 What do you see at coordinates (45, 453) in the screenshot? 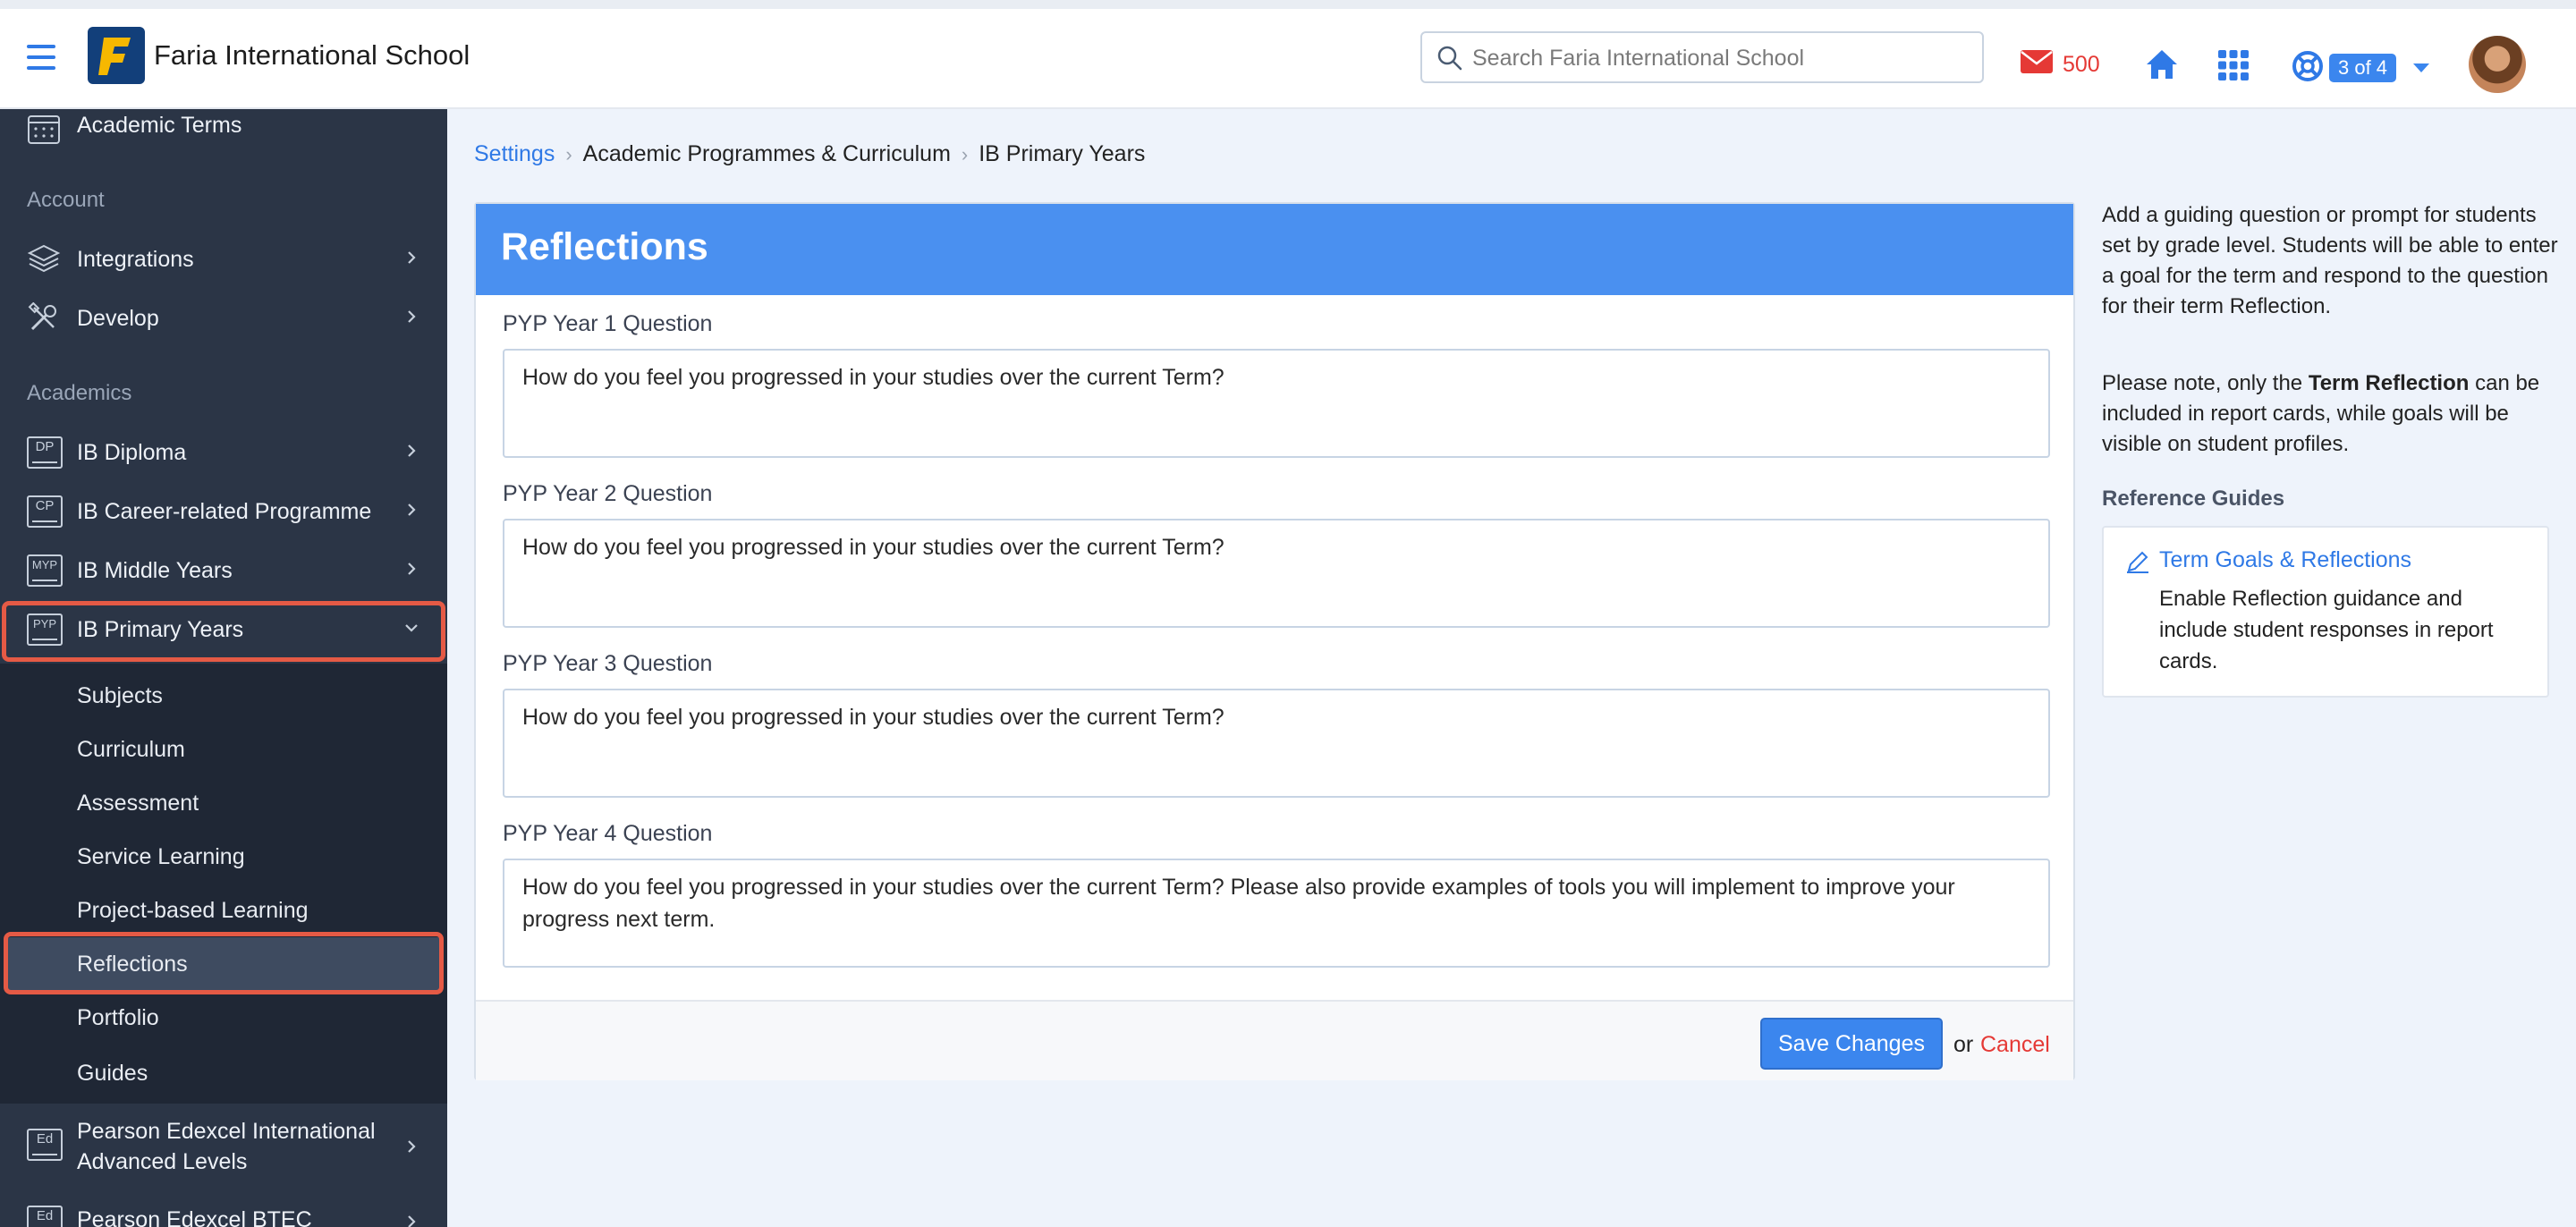
I see `dp-badge-icon: DP` at bounding box center [45, 453].